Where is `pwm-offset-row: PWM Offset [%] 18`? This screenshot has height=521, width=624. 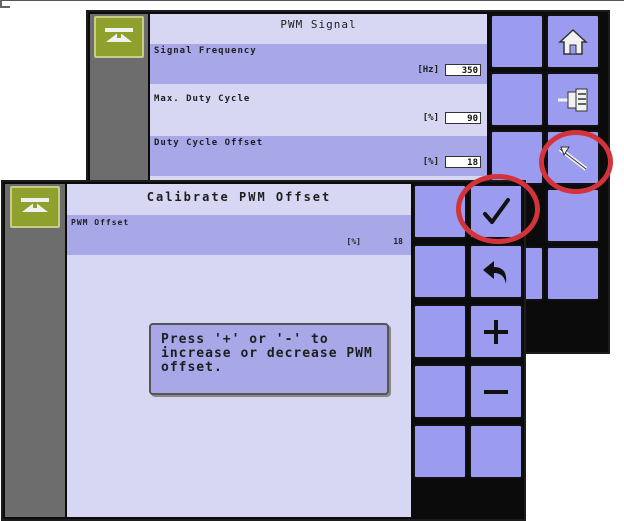
pwm-offset-row: PWM Offset [%] 18 is located at coordinates (239, 235).